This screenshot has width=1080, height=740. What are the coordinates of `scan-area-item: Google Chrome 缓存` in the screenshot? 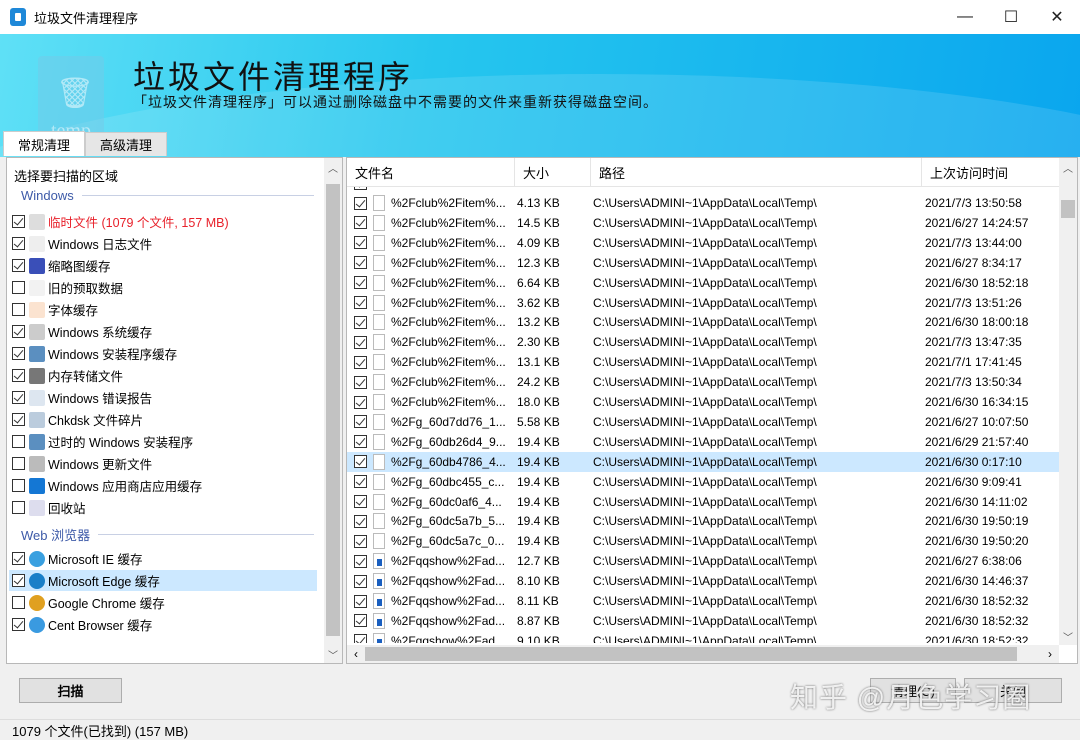 It's located at (163, 602).